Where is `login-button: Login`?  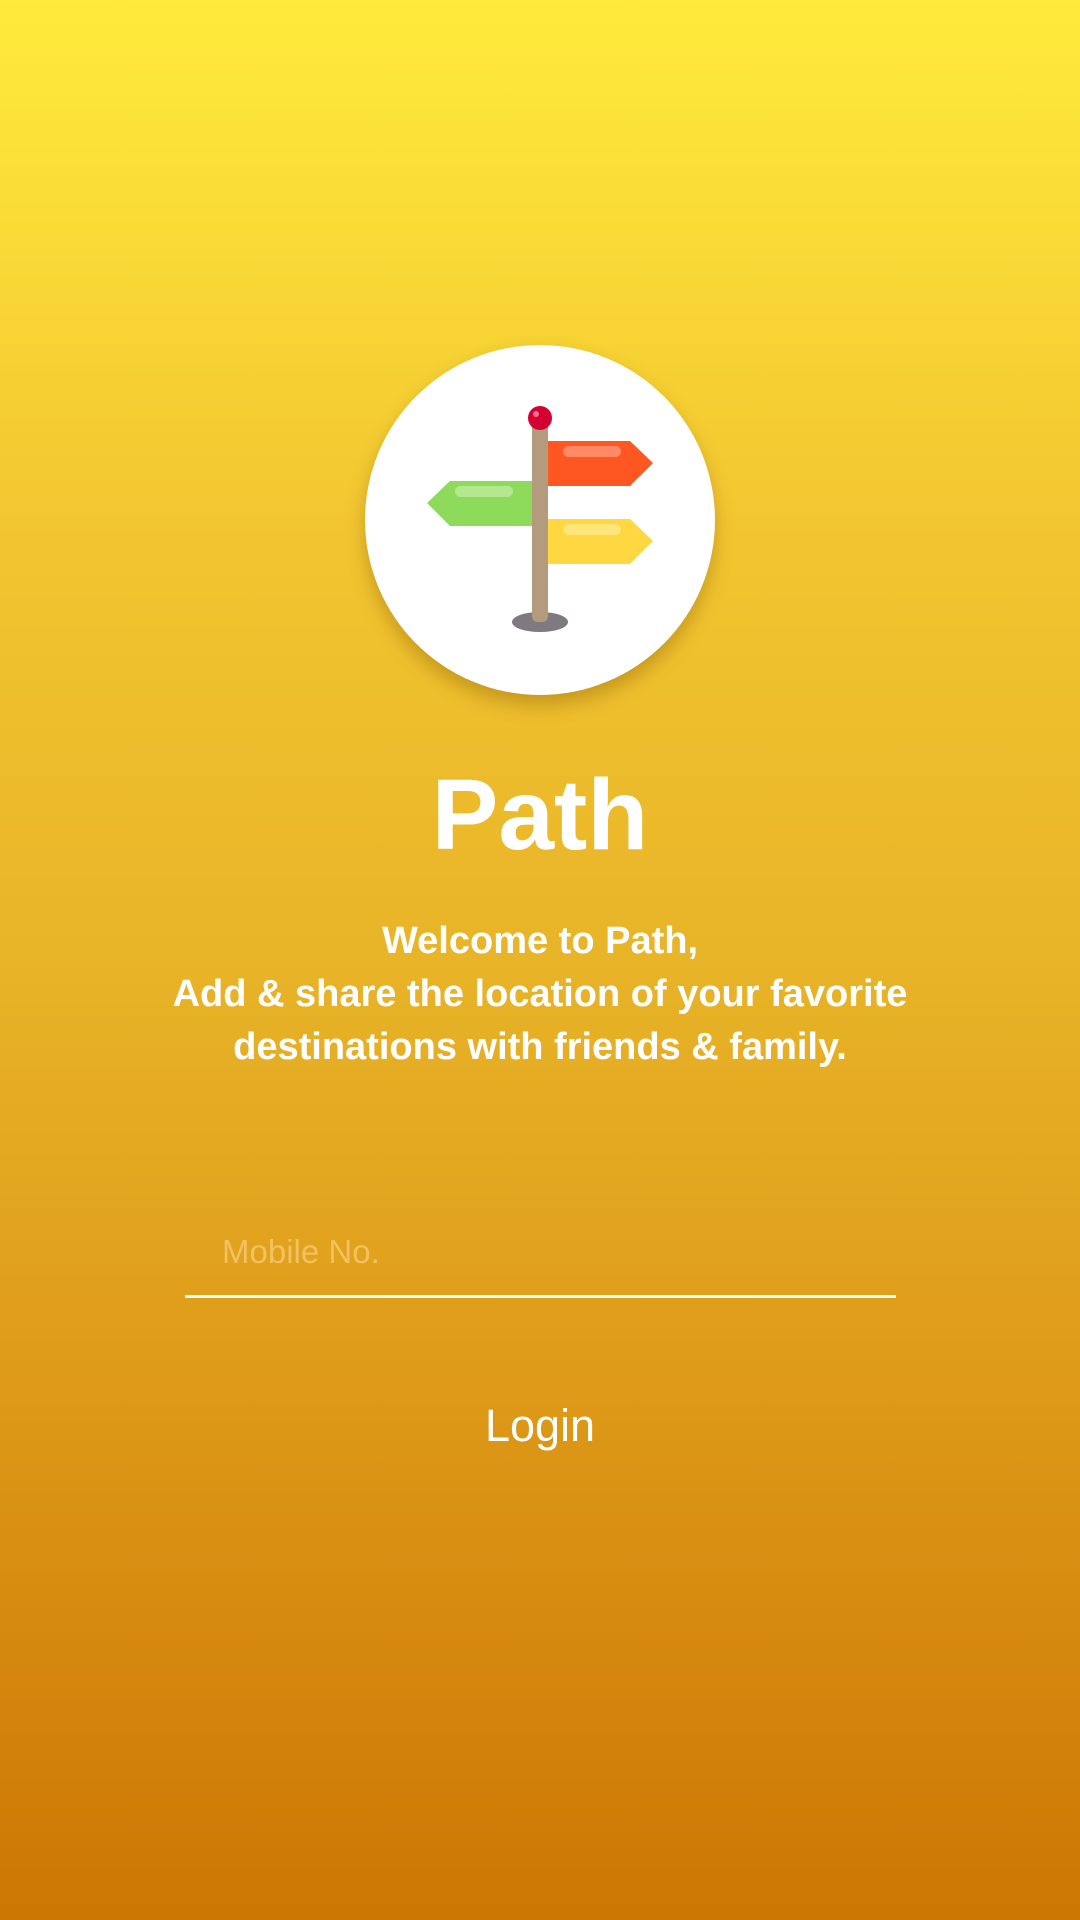
login-button: Login is located at coordinates (540, 1425).